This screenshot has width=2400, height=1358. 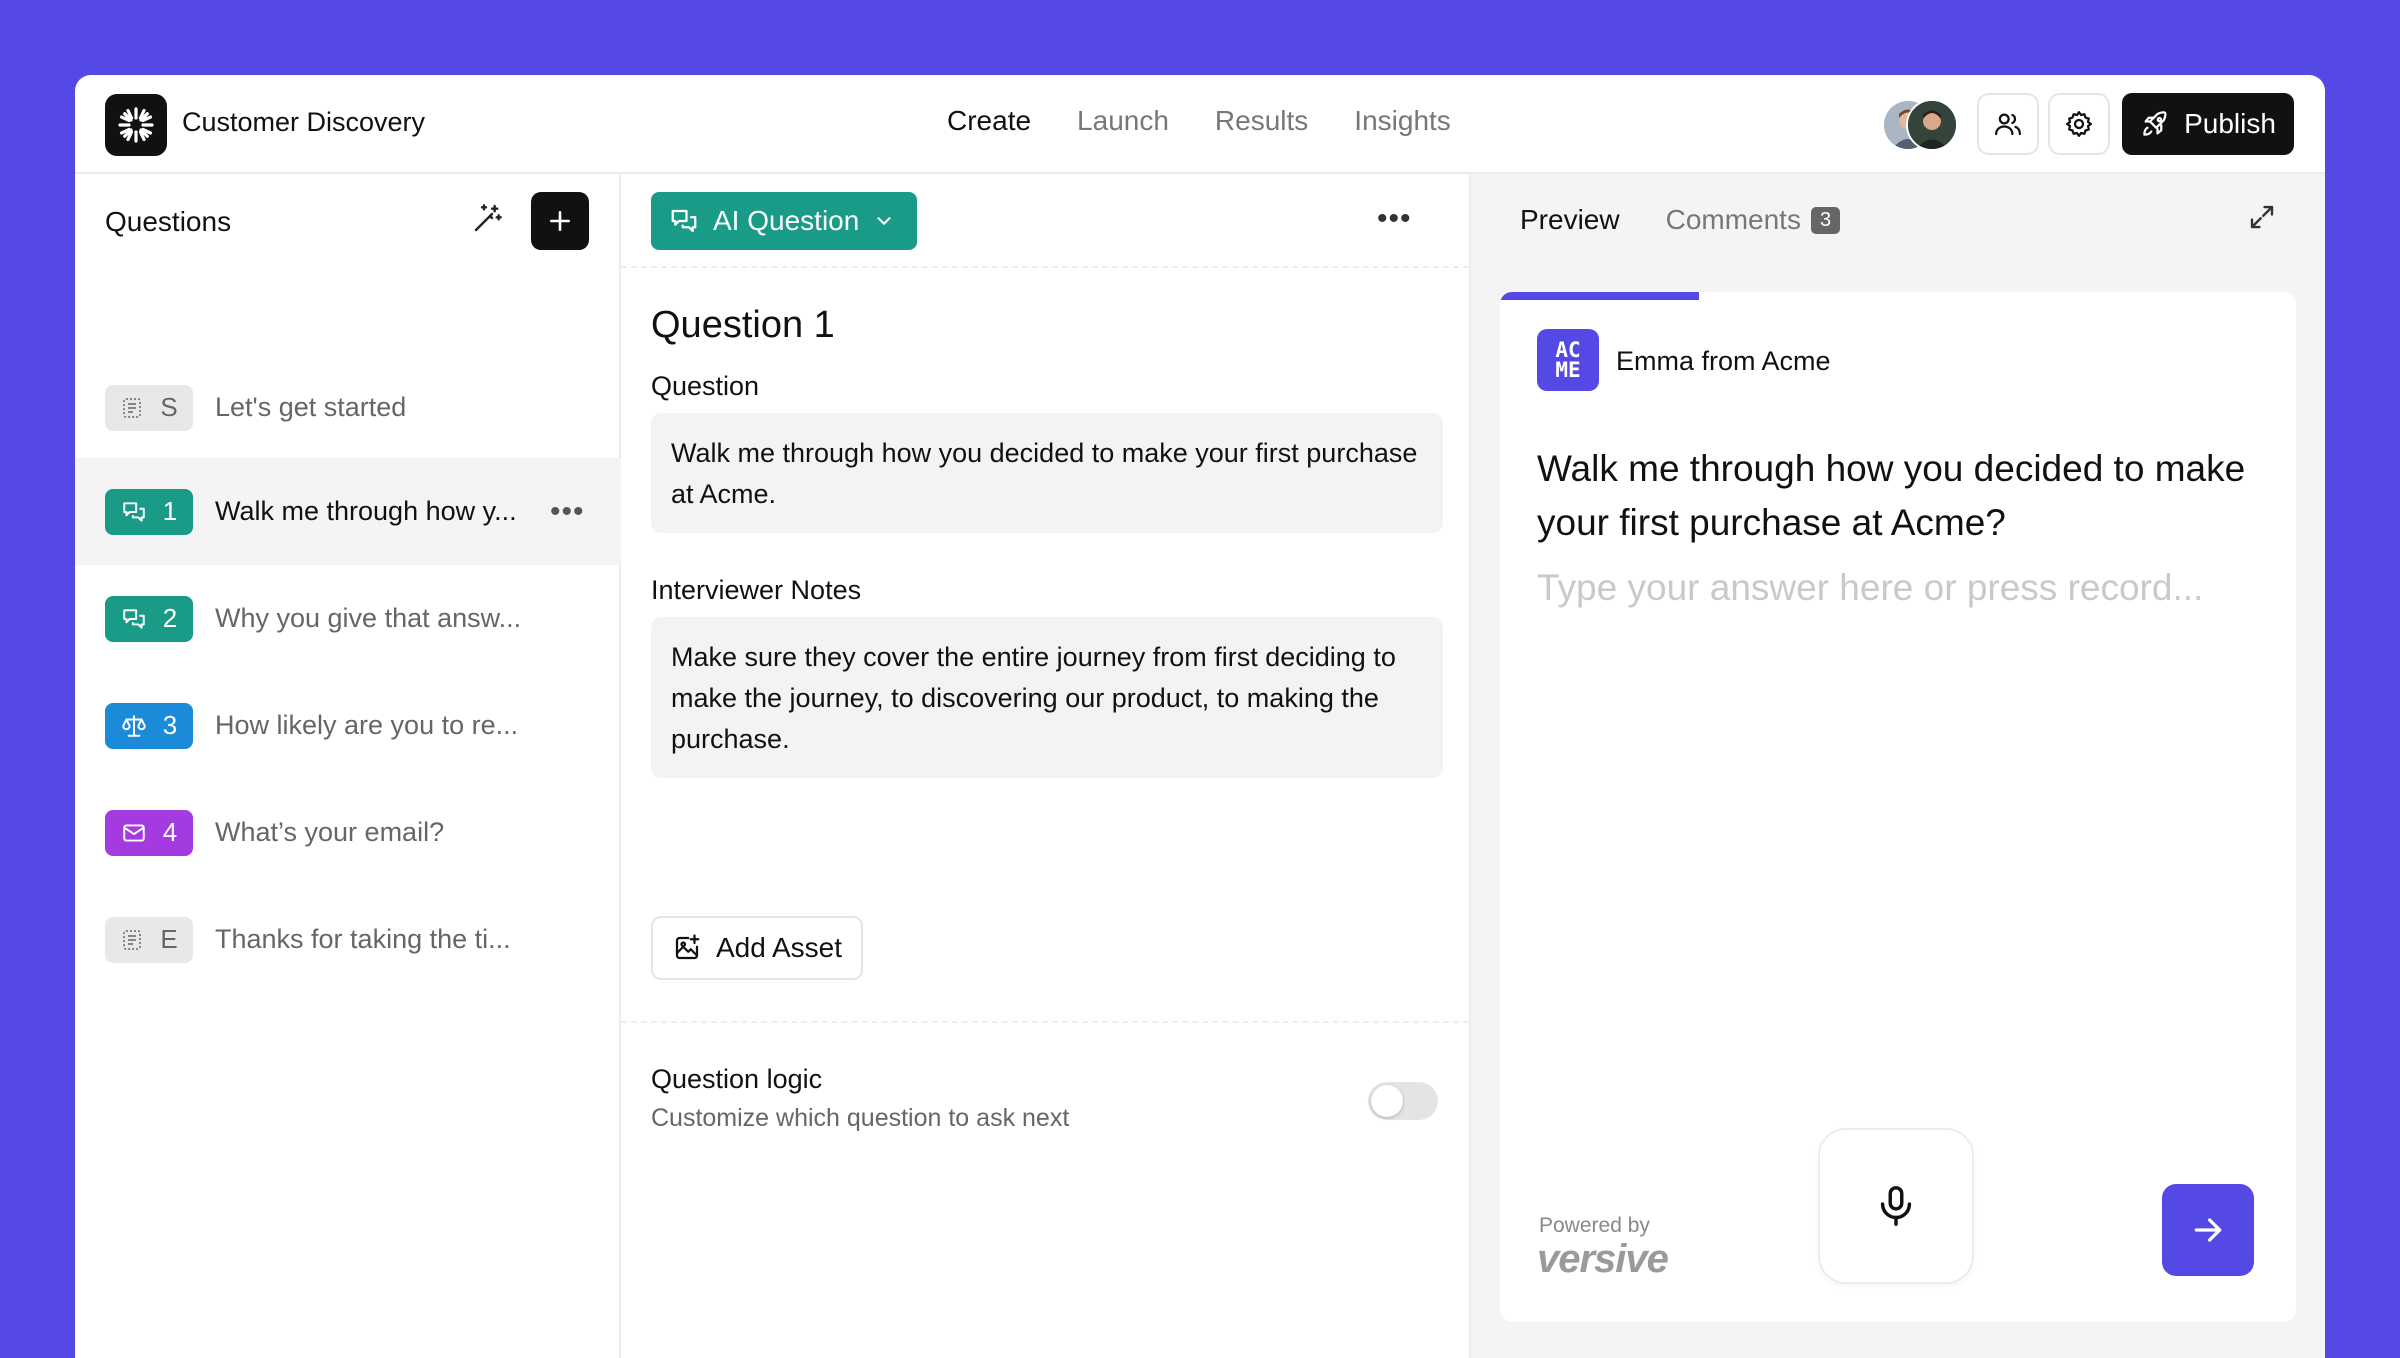 I want to click on tab-create: Create, so click(x=989, y=121).